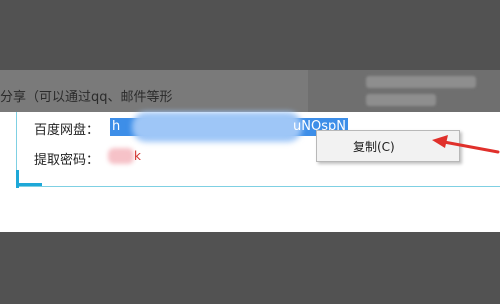 This screenshot has height=304, width=500. What do you see at coordinates (404, 91) in the screenshot?
I see `right-info-panel` at bounding box center [404, 91].